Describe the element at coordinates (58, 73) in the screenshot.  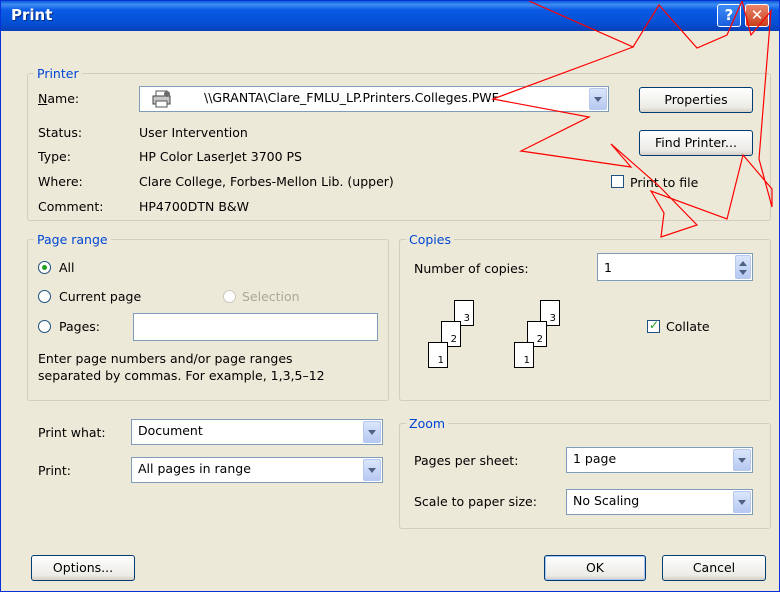
I see `printer-group-label: Printer` at that location.